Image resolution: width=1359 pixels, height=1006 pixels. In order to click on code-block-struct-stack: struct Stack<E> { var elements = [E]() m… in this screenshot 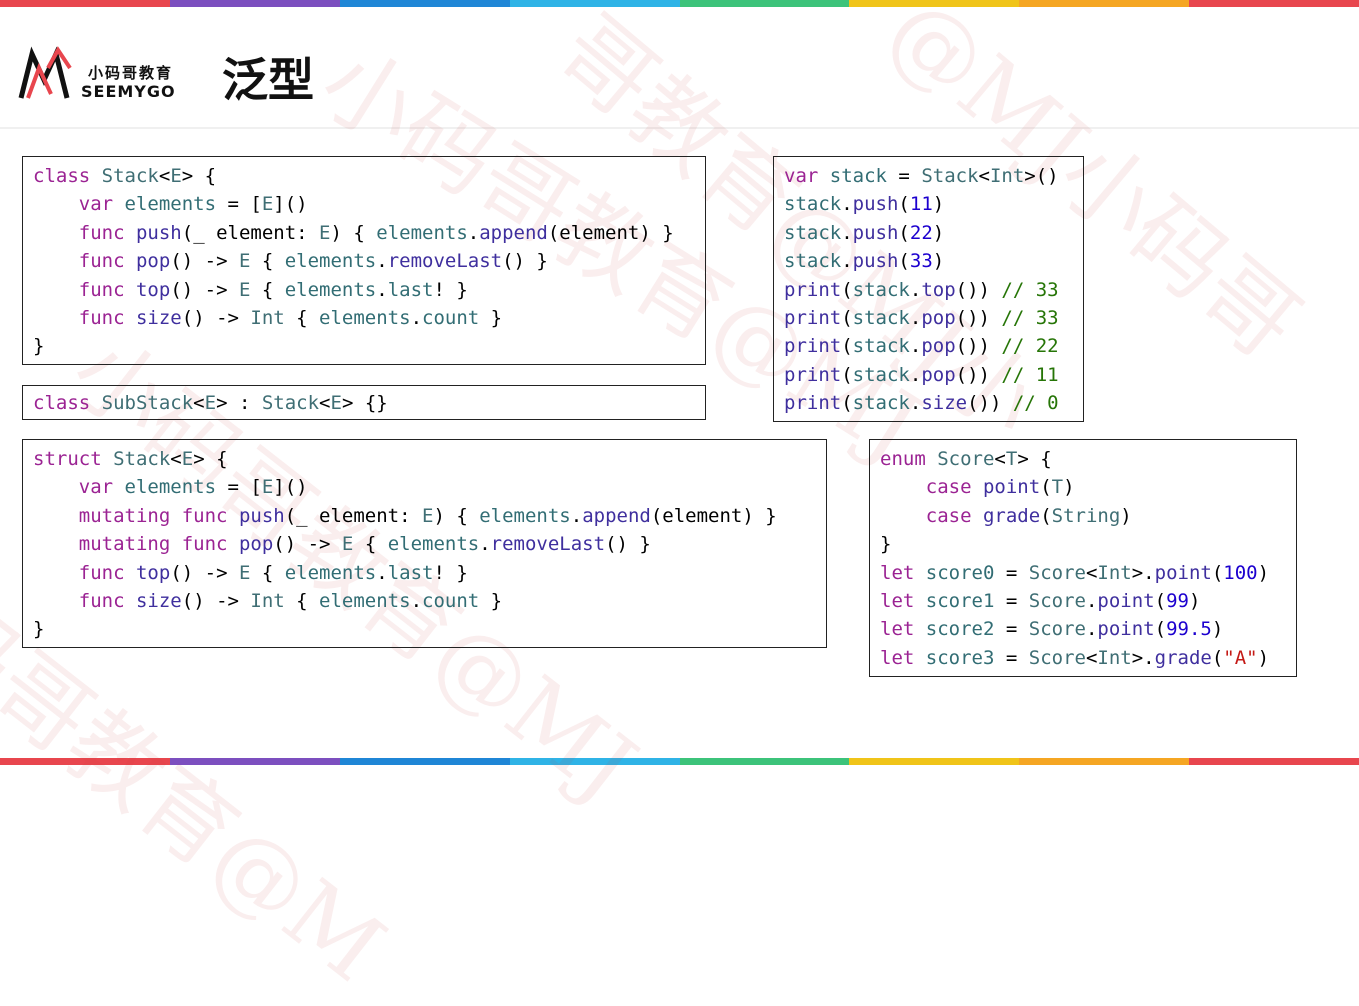, I will do `click(424, 543)`.